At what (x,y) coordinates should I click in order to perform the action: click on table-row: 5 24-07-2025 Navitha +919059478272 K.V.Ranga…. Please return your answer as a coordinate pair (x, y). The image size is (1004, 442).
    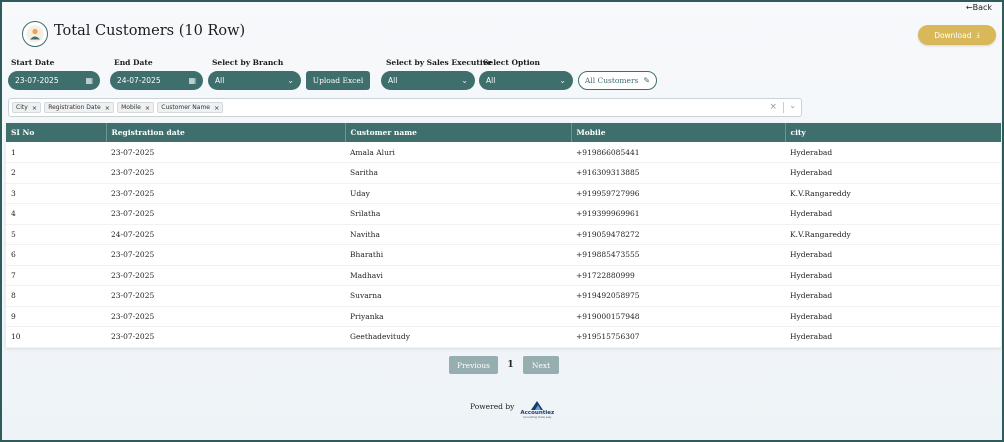
    Looking at the image, I should click on (503, 234).